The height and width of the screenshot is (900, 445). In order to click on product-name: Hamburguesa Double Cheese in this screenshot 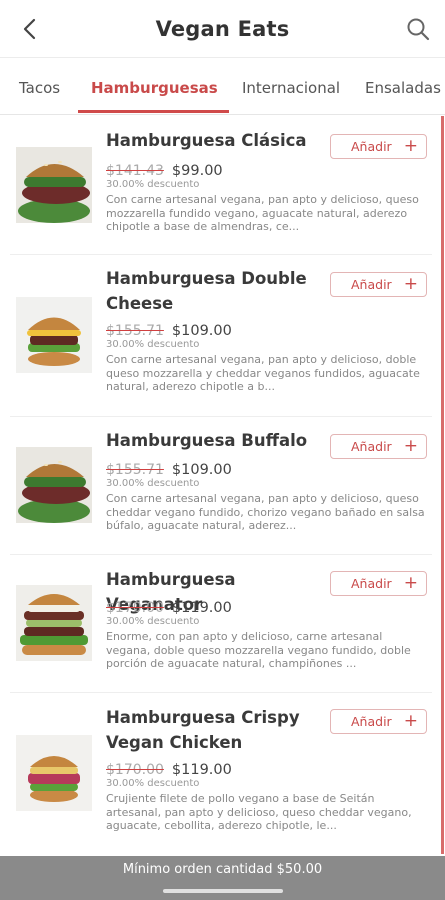, I will do `click(206, 291)`.